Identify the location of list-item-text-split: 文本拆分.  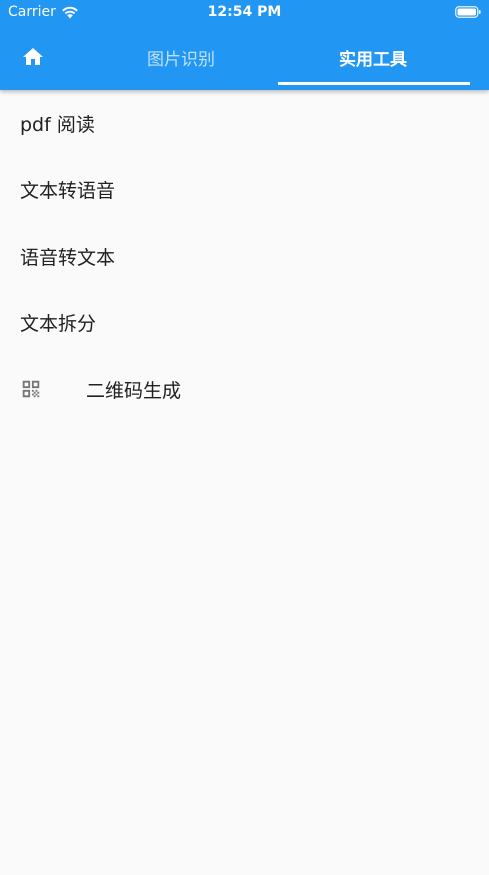
(244, 323).